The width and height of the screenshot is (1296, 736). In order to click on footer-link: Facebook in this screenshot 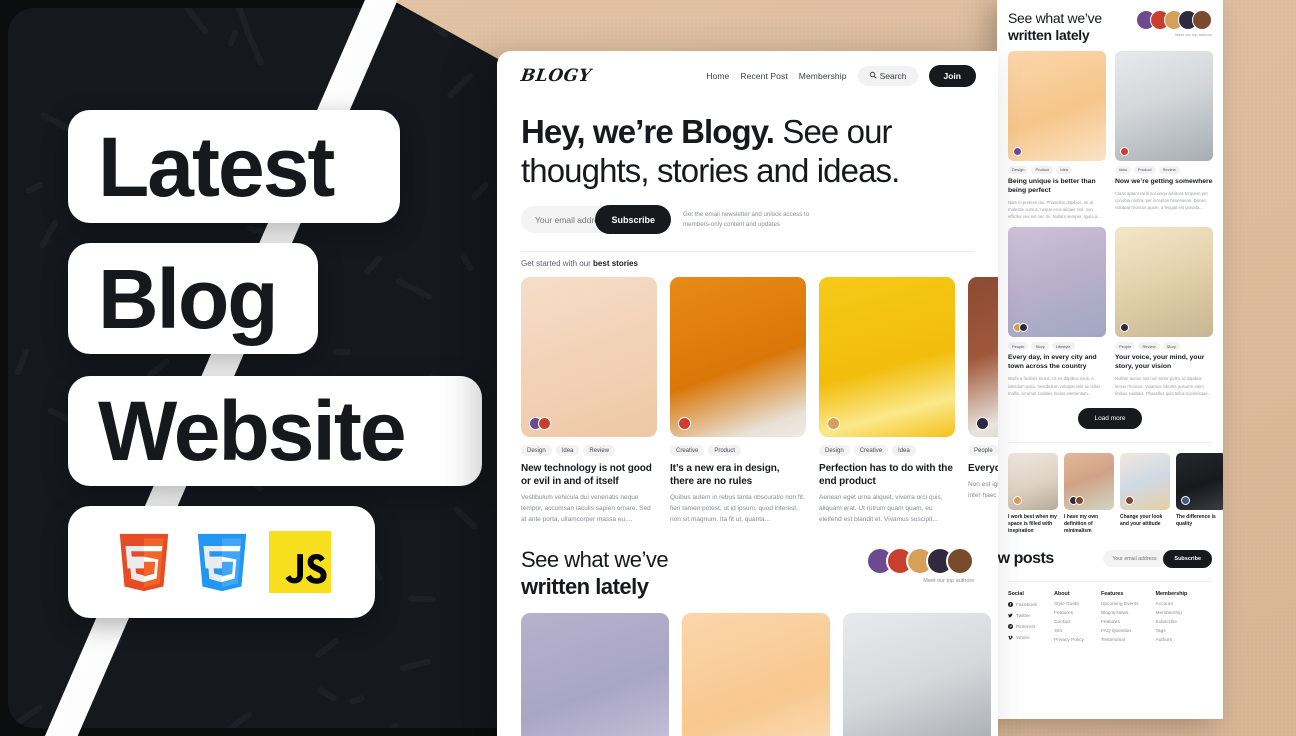, I will do `click(1022, 605)`.